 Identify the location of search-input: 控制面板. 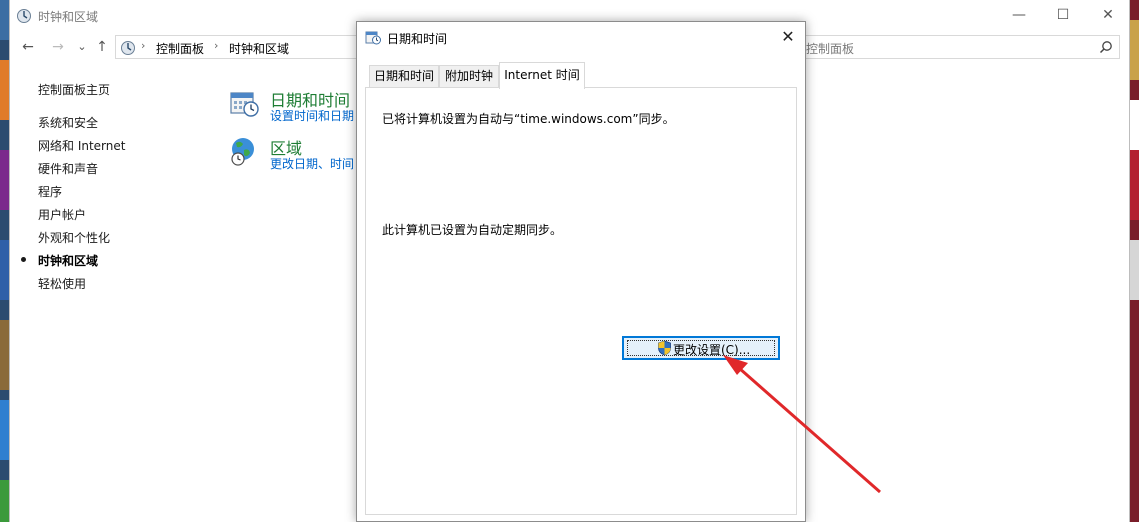
(963, 47).